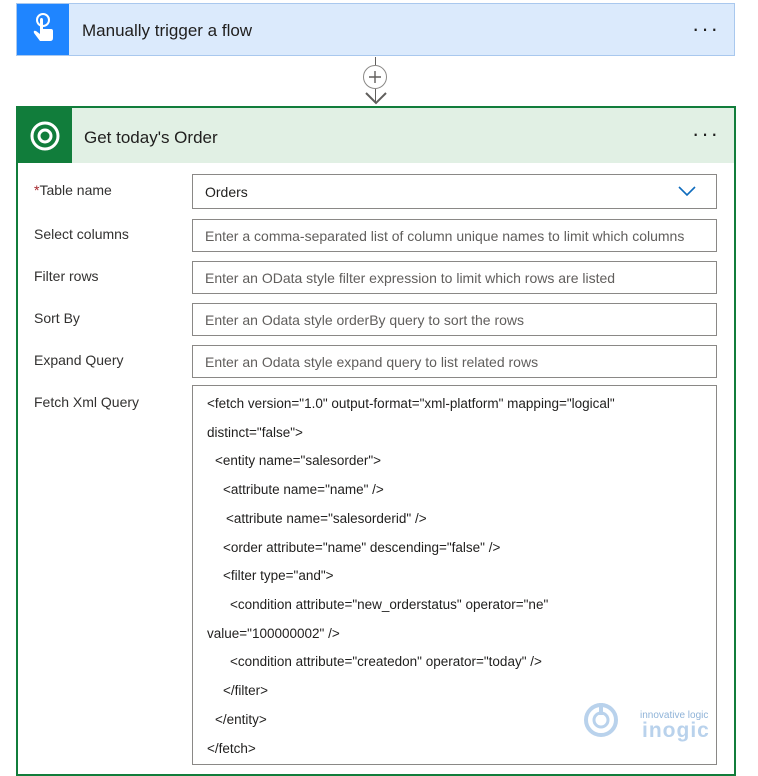  Describe the element at coordinates (278, 575) in the screenshot. I see `xml-line: <filter type="and">` at that location.